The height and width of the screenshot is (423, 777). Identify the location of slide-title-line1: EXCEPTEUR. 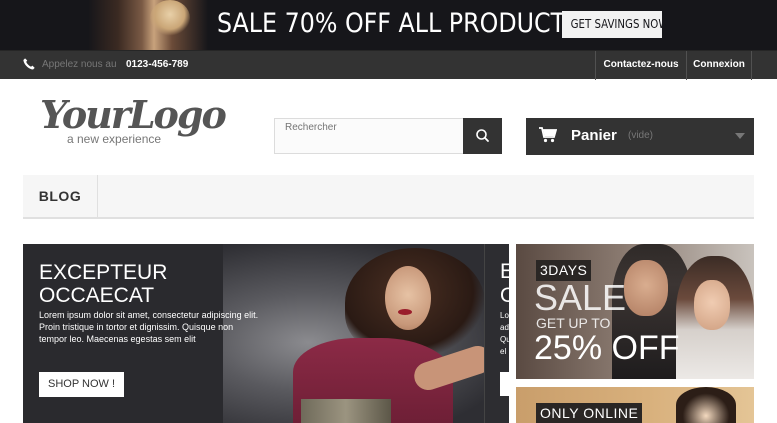
(103, 272).